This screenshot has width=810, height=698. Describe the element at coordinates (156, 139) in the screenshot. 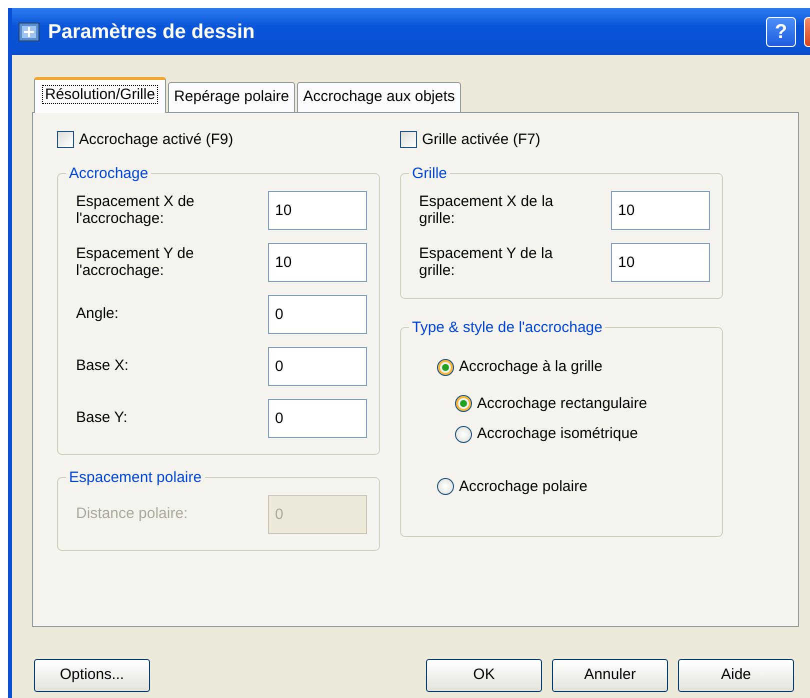

I see `checkbox-label: Accrochage activé (F9)` at that location.